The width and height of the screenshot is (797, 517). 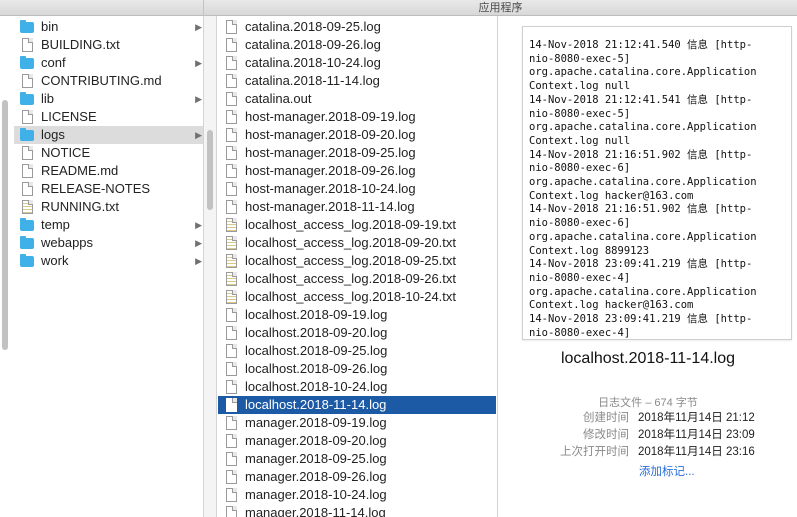 I want to click on file-item: catalina.out, so click(x=357, y=99).